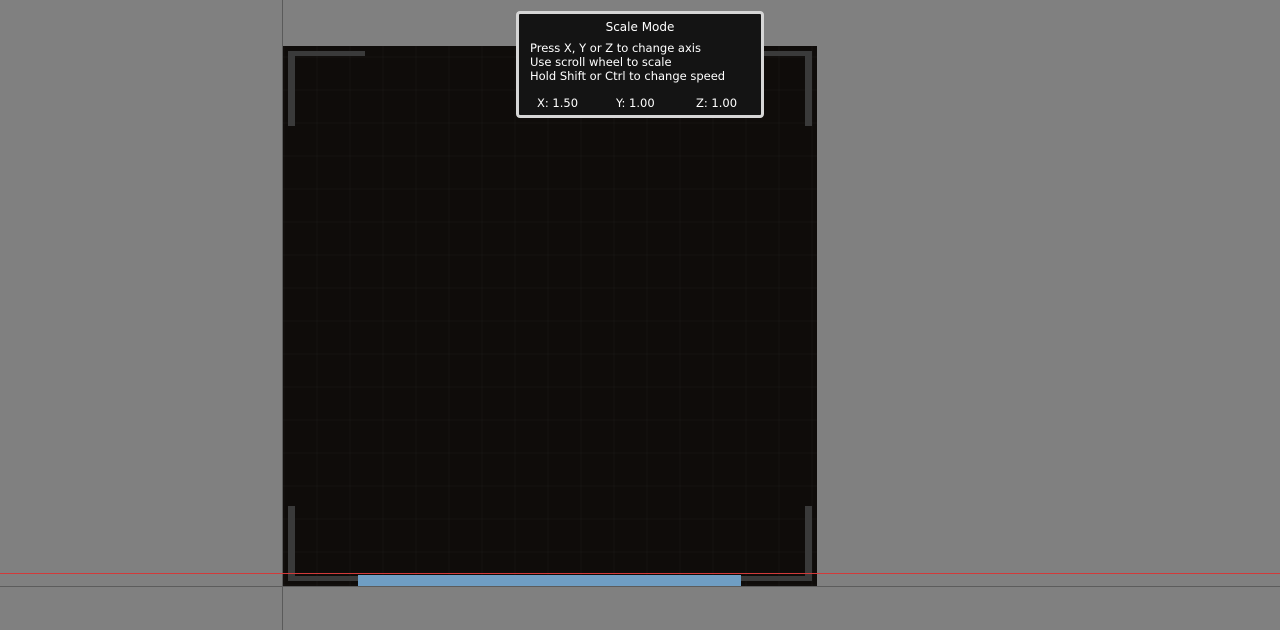 This screenshot has width=1280, height=630. I want to click on panel-title: Scale Mode, so click(640, 27).